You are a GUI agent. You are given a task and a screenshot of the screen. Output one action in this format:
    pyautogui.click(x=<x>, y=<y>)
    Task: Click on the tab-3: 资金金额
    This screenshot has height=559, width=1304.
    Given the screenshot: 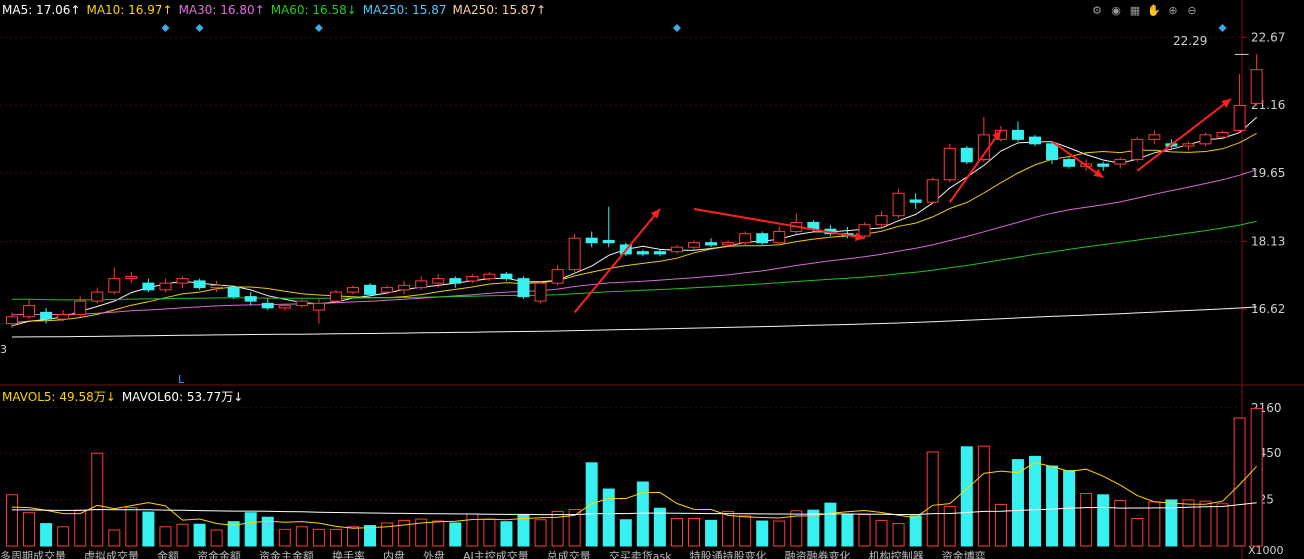 What is the action you would take?
    pyautogui.click(x=219, y=554)
    